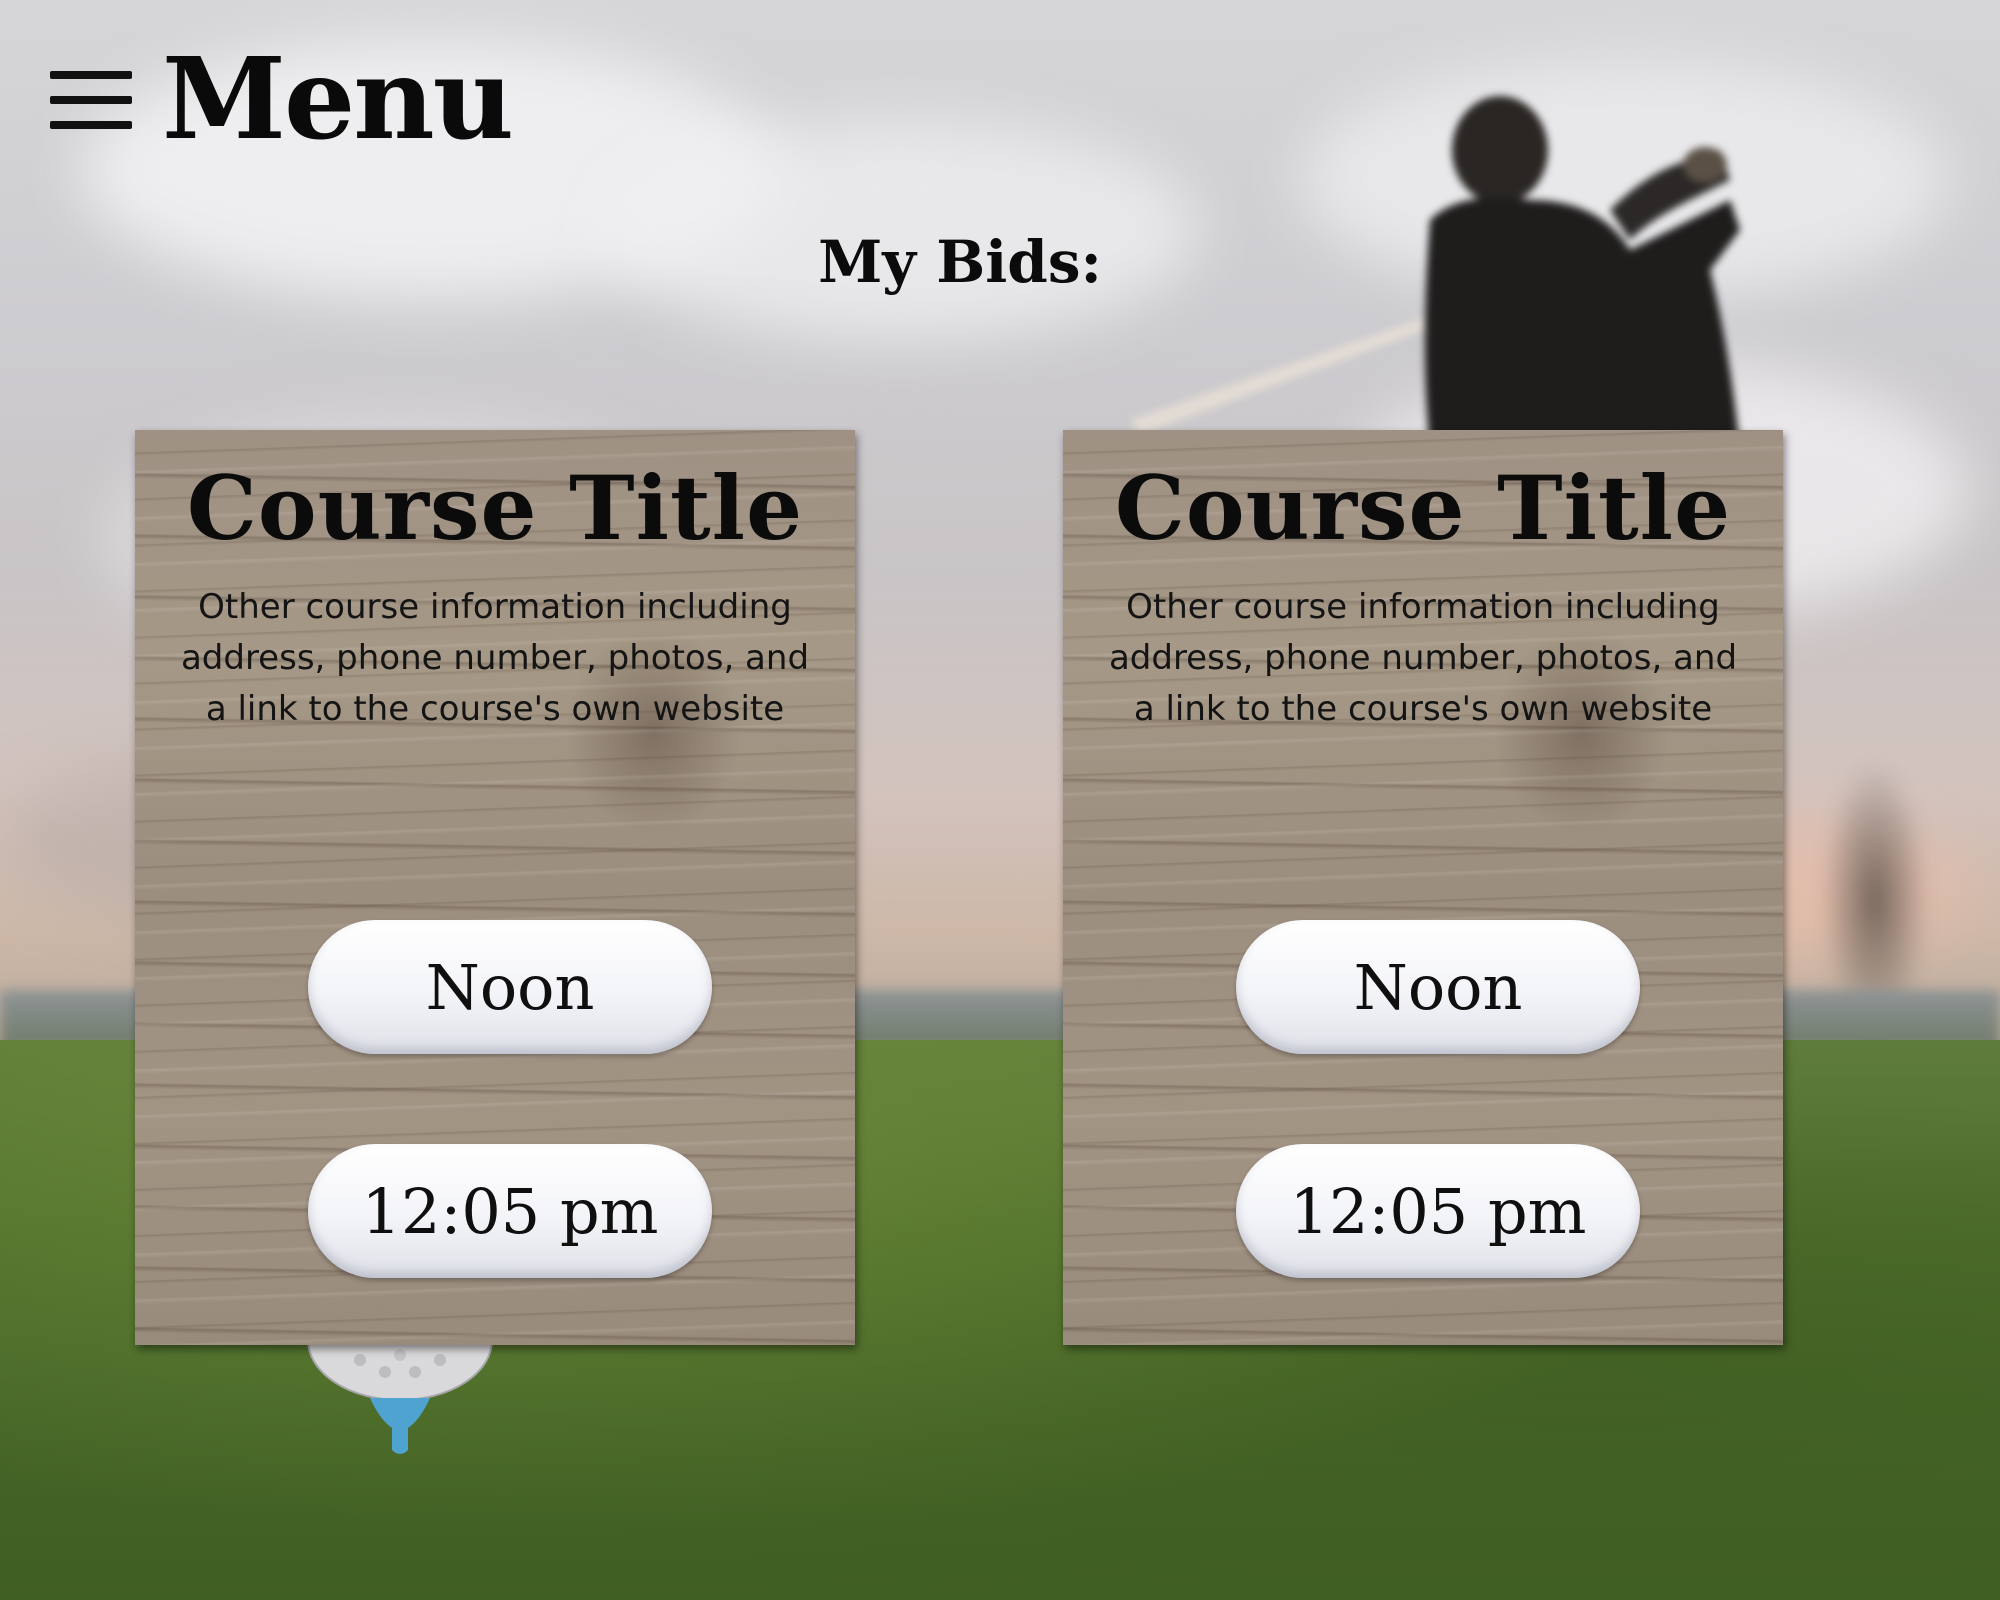 Image resolution: width=2000 pixels, height=1600 pixels. What do you see at coordinates (91, 100) in the screenshot?
I see `hamburger-icon` at bounding box center [91, 100].